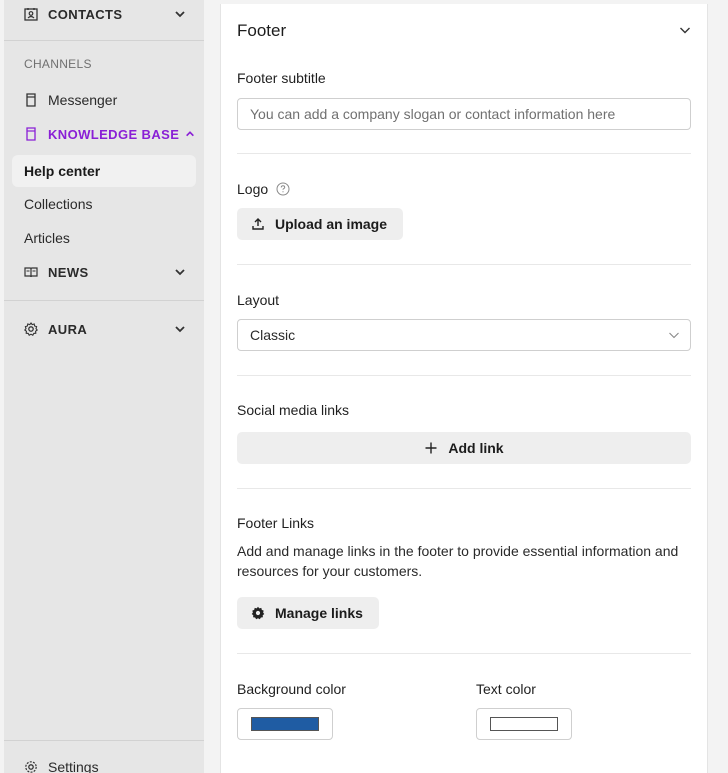 Image resolution: width=728 pixels, height=773 pixels. Describe the element at coordinates (718, 386) in the screenshot. I see `page-background` at that location.